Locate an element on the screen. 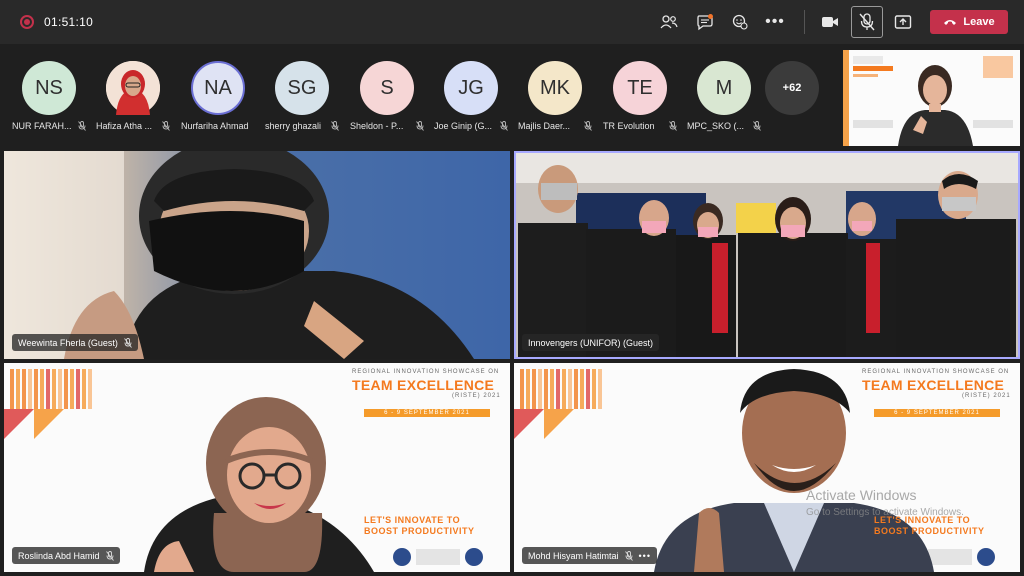 The image size is (1024, 576). participant-name-tag: Mohd Hisyam Hatimtai ••• is located at coordinates (589, 555).